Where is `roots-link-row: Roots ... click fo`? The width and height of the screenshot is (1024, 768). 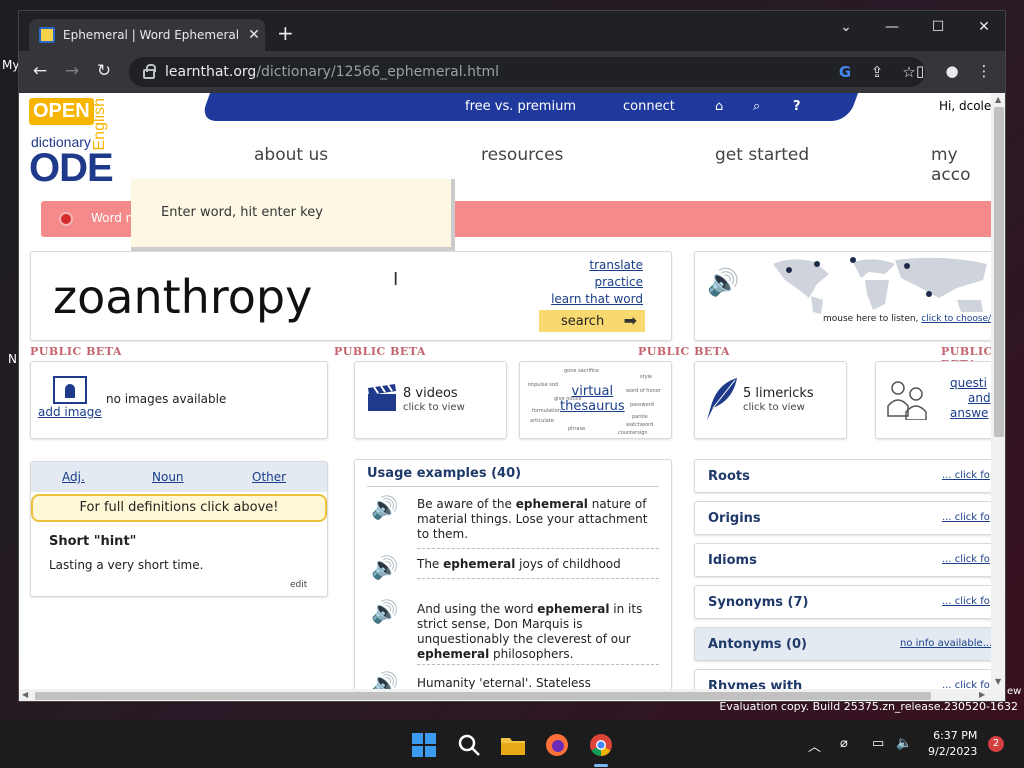 roots-link-row: Roots ... click fo is located at coordinates (842, 476).